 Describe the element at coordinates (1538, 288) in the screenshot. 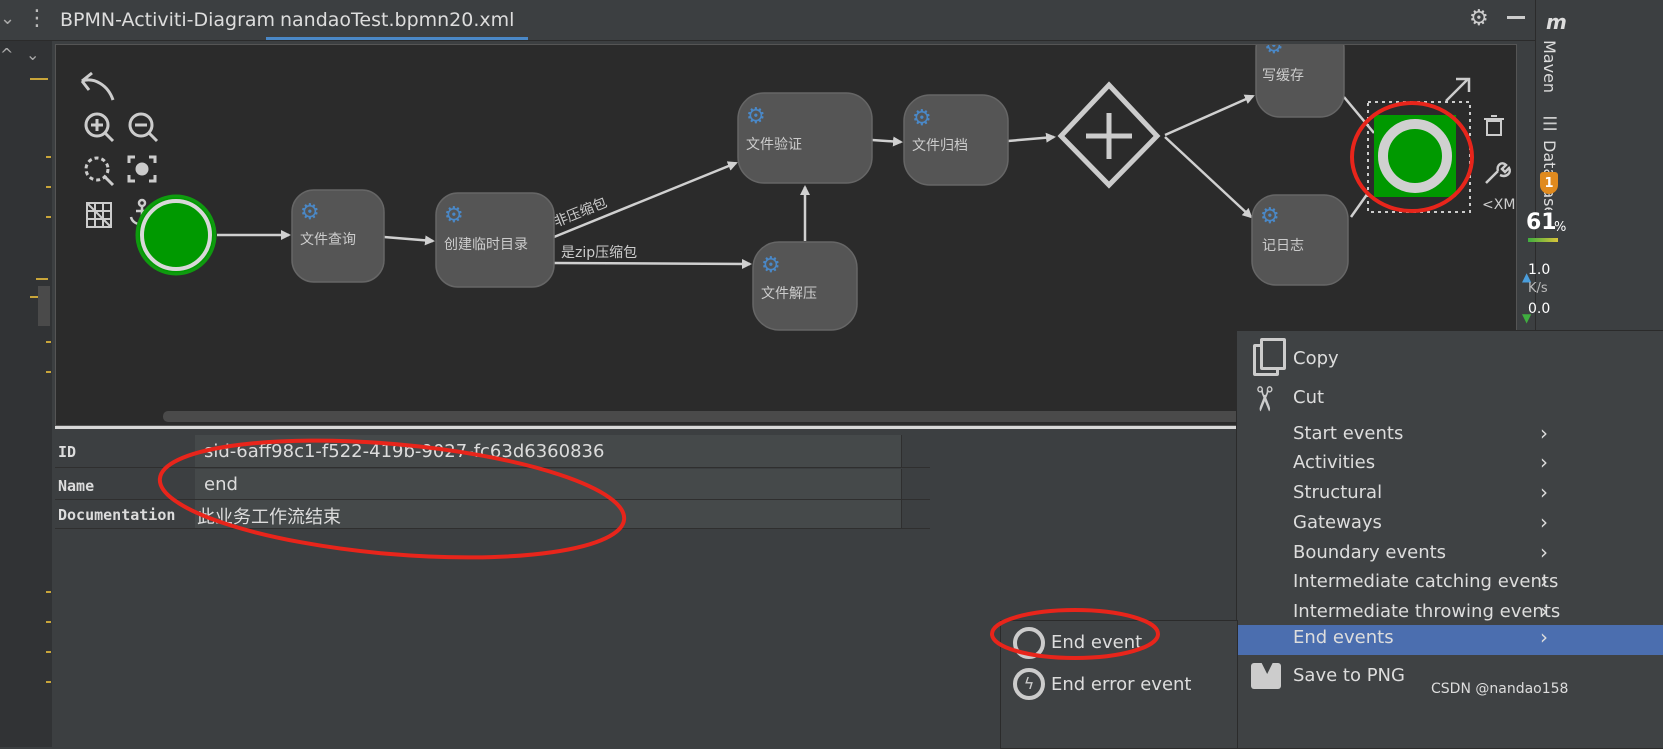

I see `rate-unit: K/s` at that location.